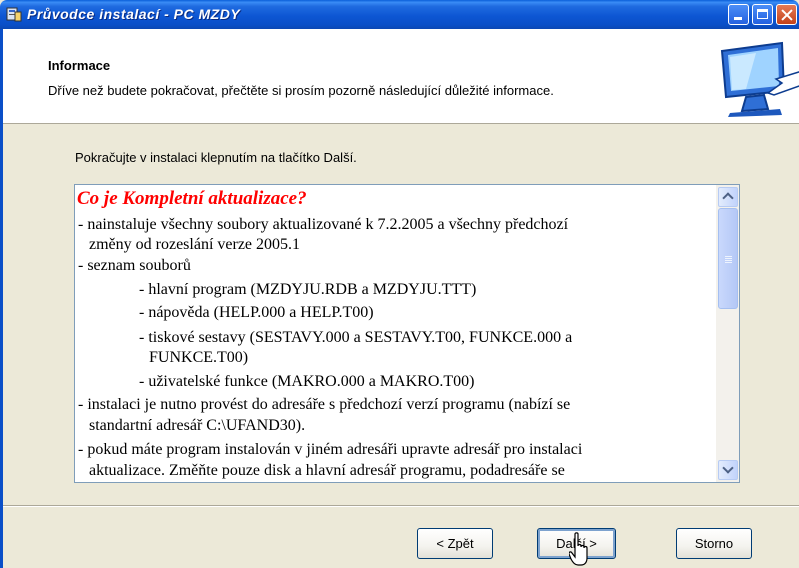  What do you see at coordinates (199, 357) in the screenshot?
I see `memo-line: FUNKCE.T00)` at bounding box center [199, 357].